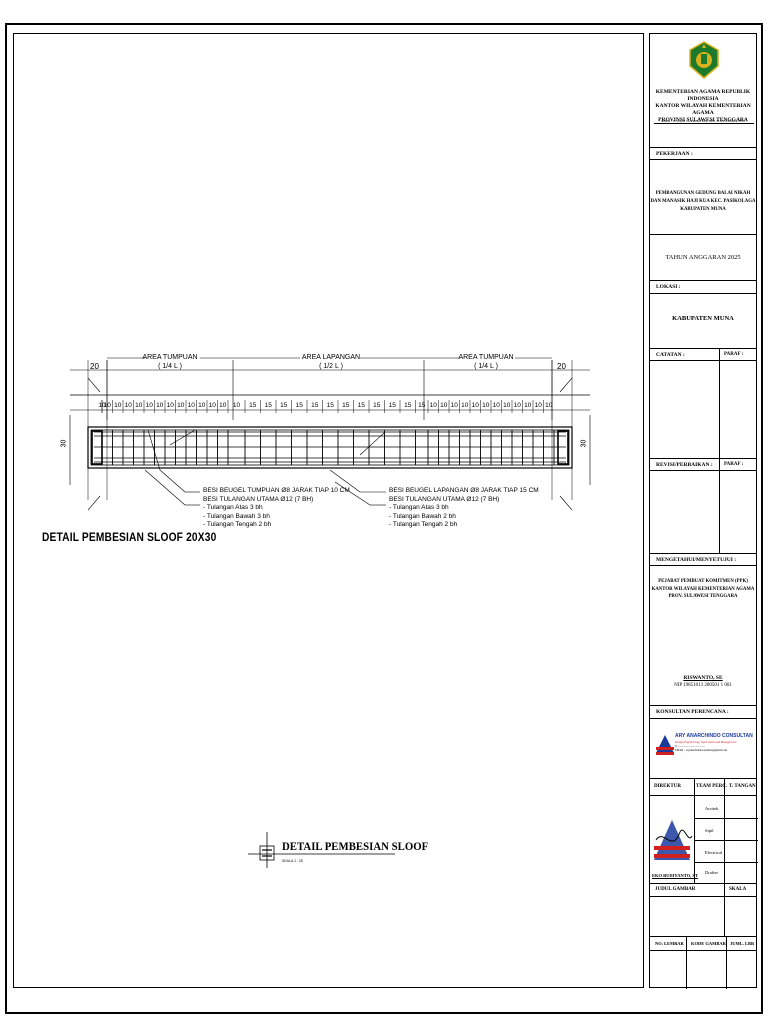  I want to click on revisi-header: REVISI/PERBAIKAN : PARAF :, so click(703, 465).